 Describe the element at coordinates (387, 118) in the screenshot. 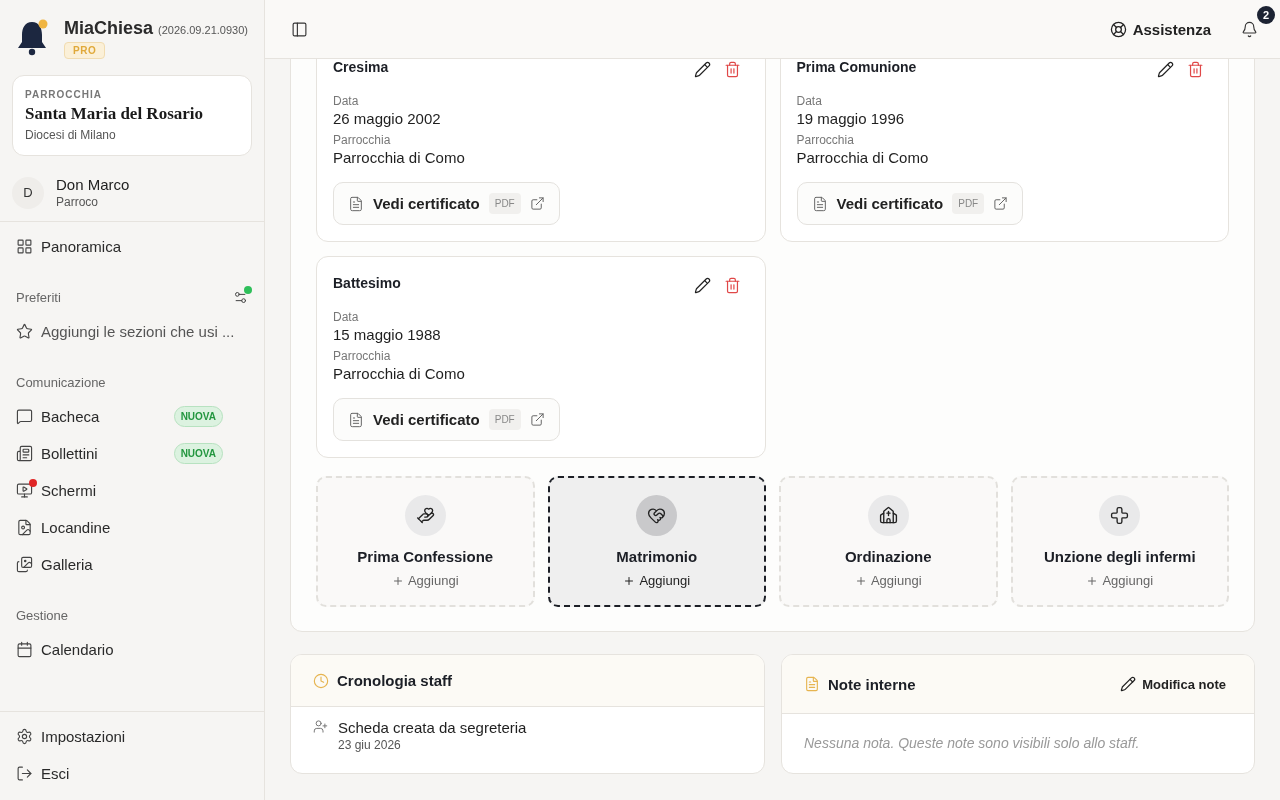

I see `field-value: 26 maggio 2002` at that location.